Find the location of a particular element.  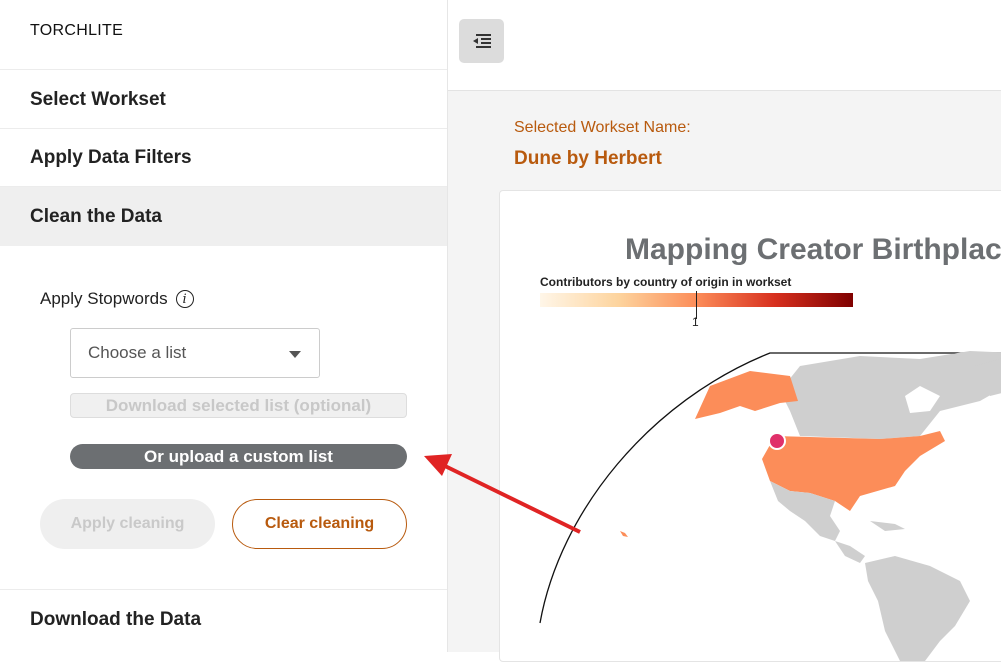

stopwords-label: Apply Stopwords i is located at coordinates (117, 299).